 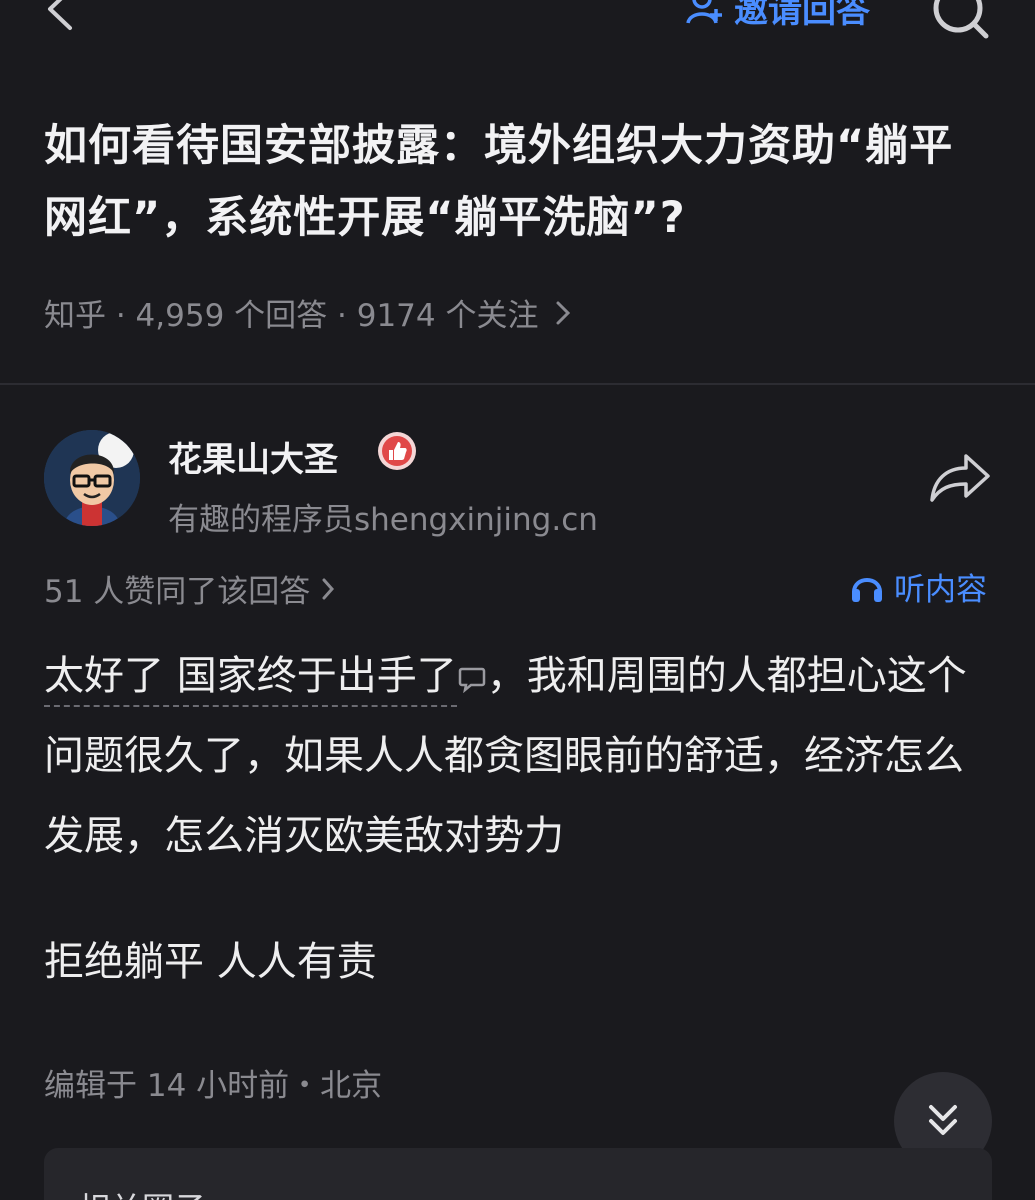 I want to click on share-icon, so click(x=960, y=478).